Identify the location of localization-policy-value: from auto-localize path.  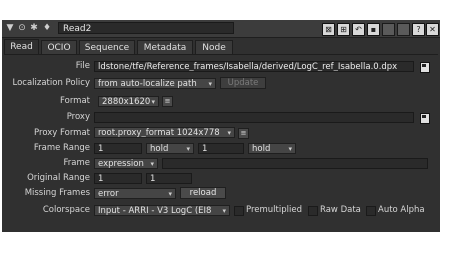
(147, 84).